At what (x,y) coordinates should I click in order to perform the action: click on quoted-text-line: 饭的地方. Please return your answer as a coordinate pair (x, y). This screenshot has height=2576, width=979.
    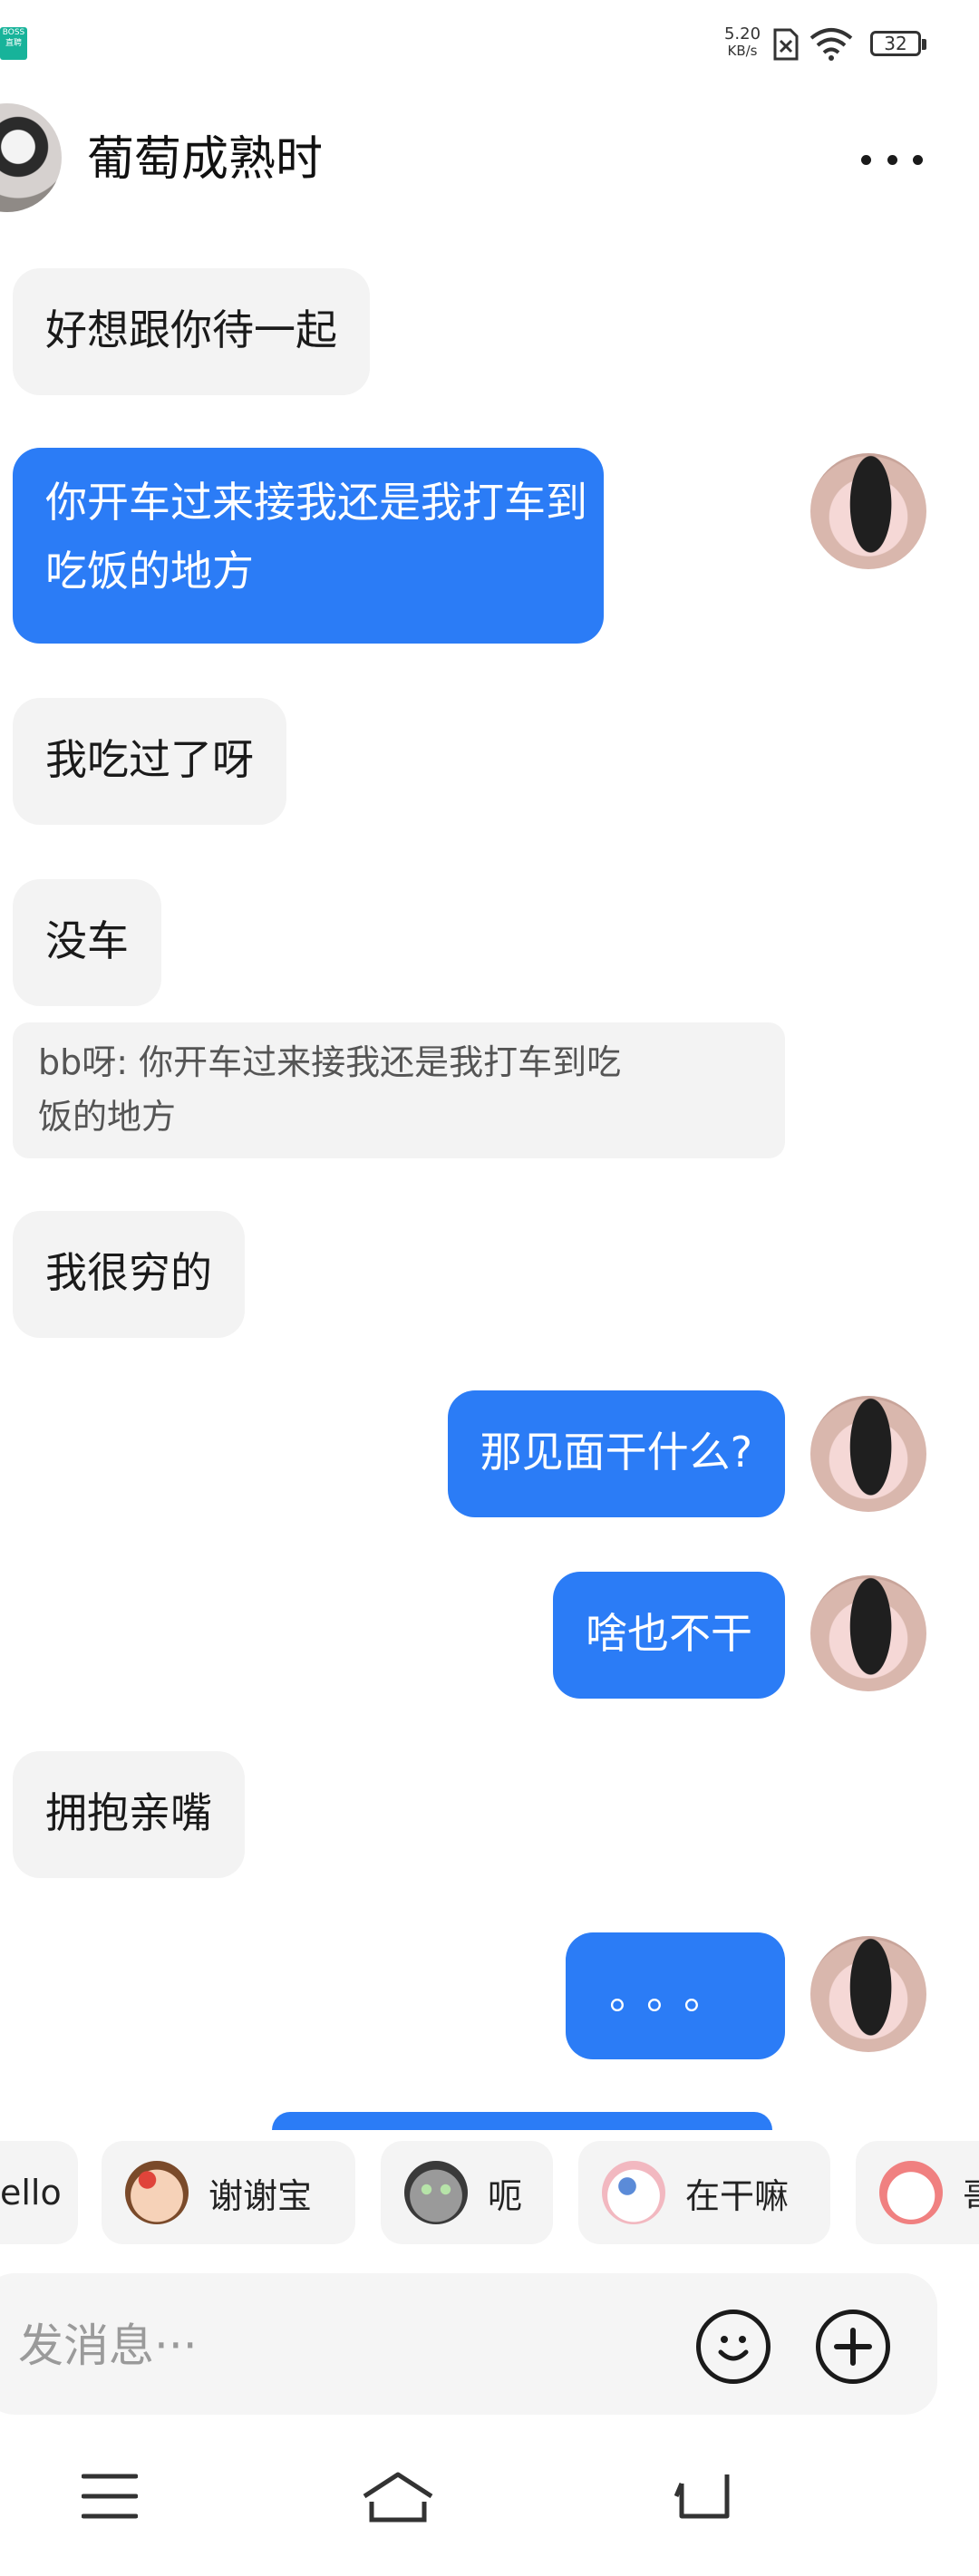
    Looking at the image, I should click on (108, 1117).